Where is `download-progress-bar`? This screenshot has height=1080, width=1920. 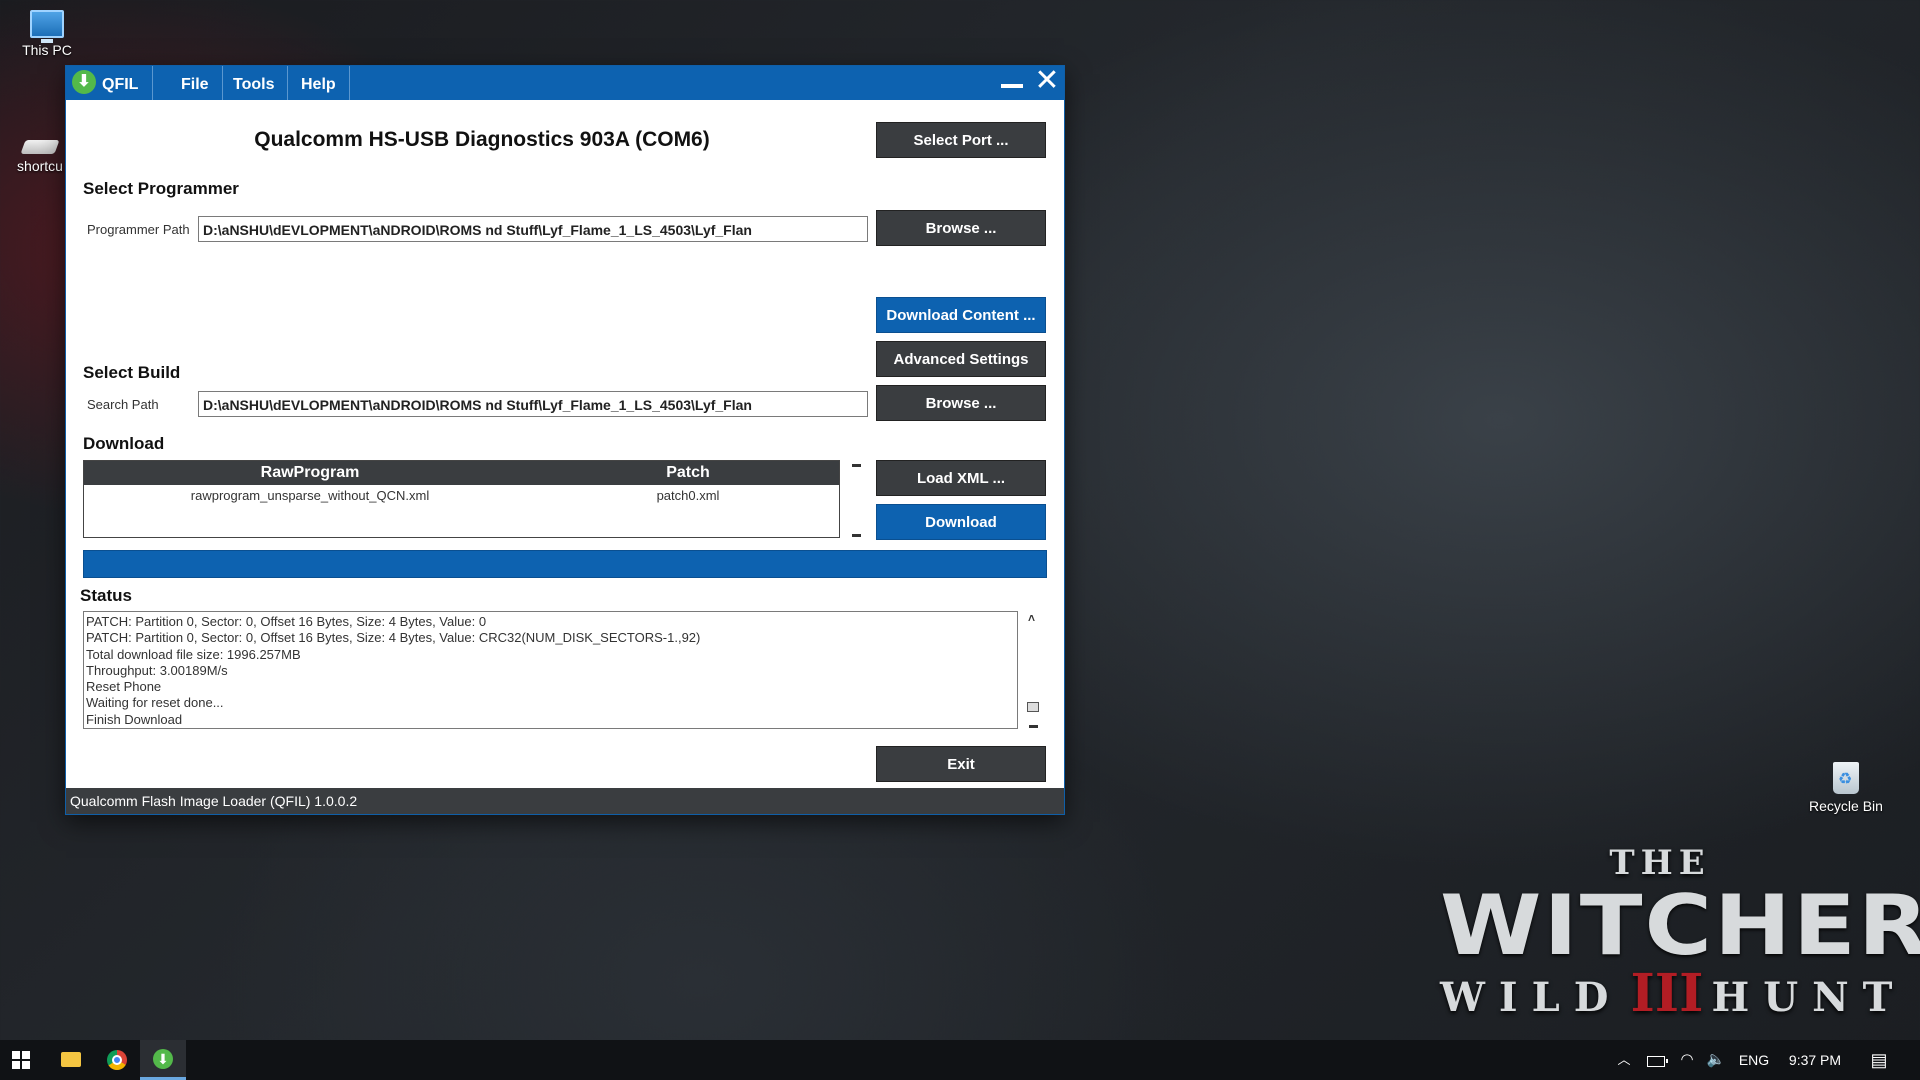
download-progress-bar is located at coordinates (565, 564).